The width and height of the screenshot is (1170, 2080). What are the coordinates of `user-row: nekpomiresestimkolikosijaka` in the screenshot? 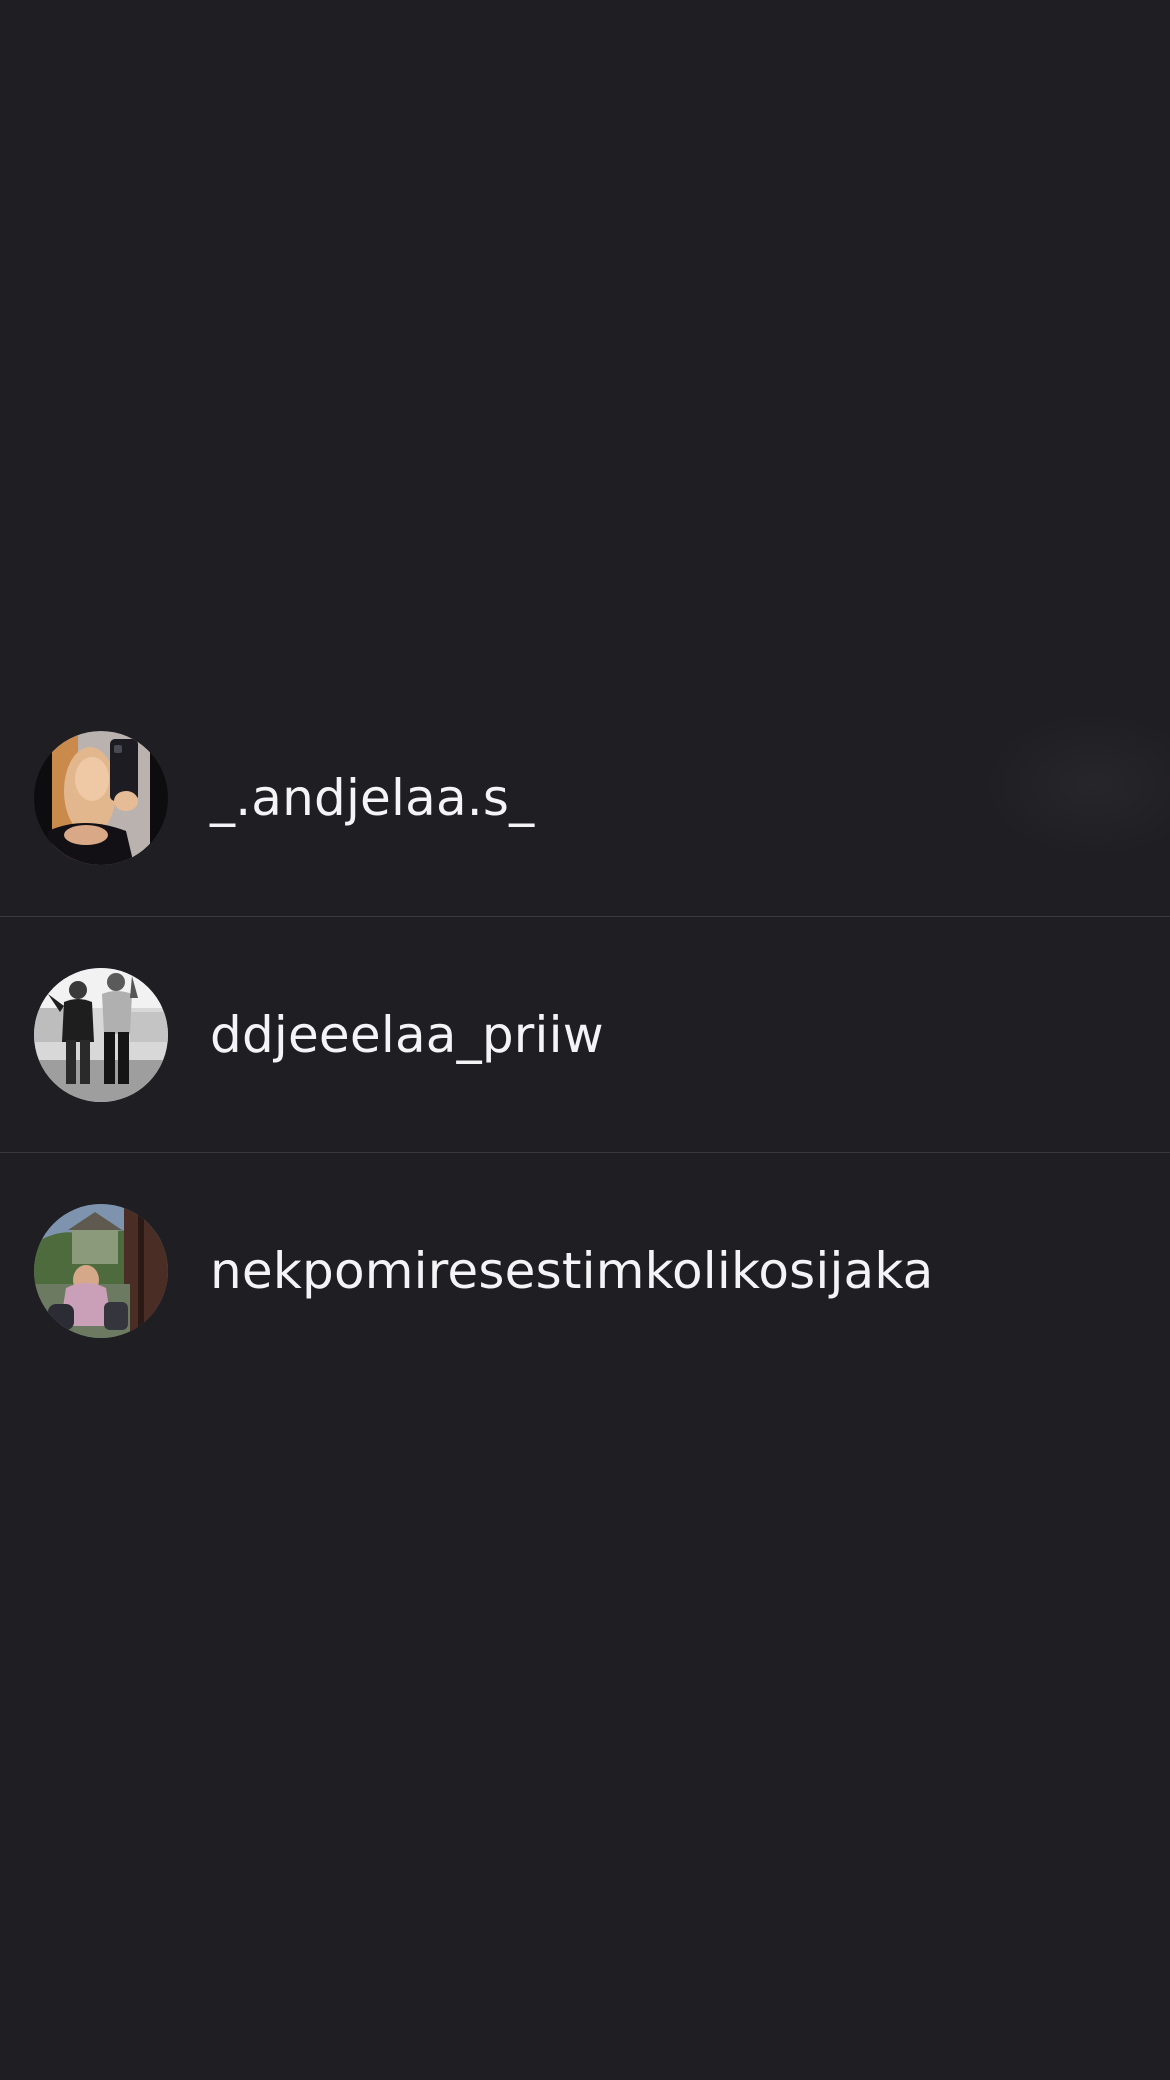 It's located at (585, 1270).